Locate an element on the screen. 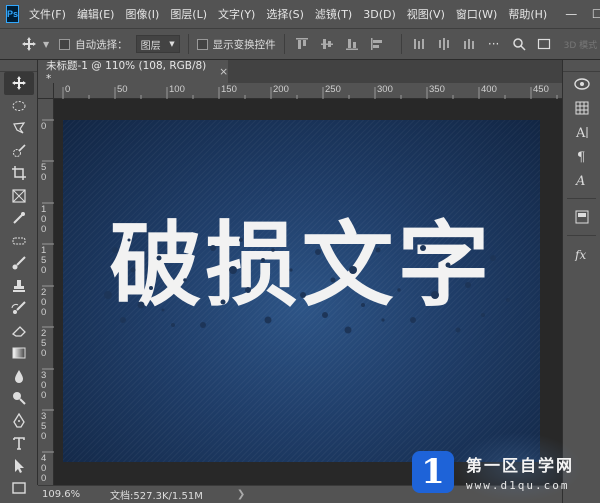  align-left-icon is located at coordinates (377, 44).